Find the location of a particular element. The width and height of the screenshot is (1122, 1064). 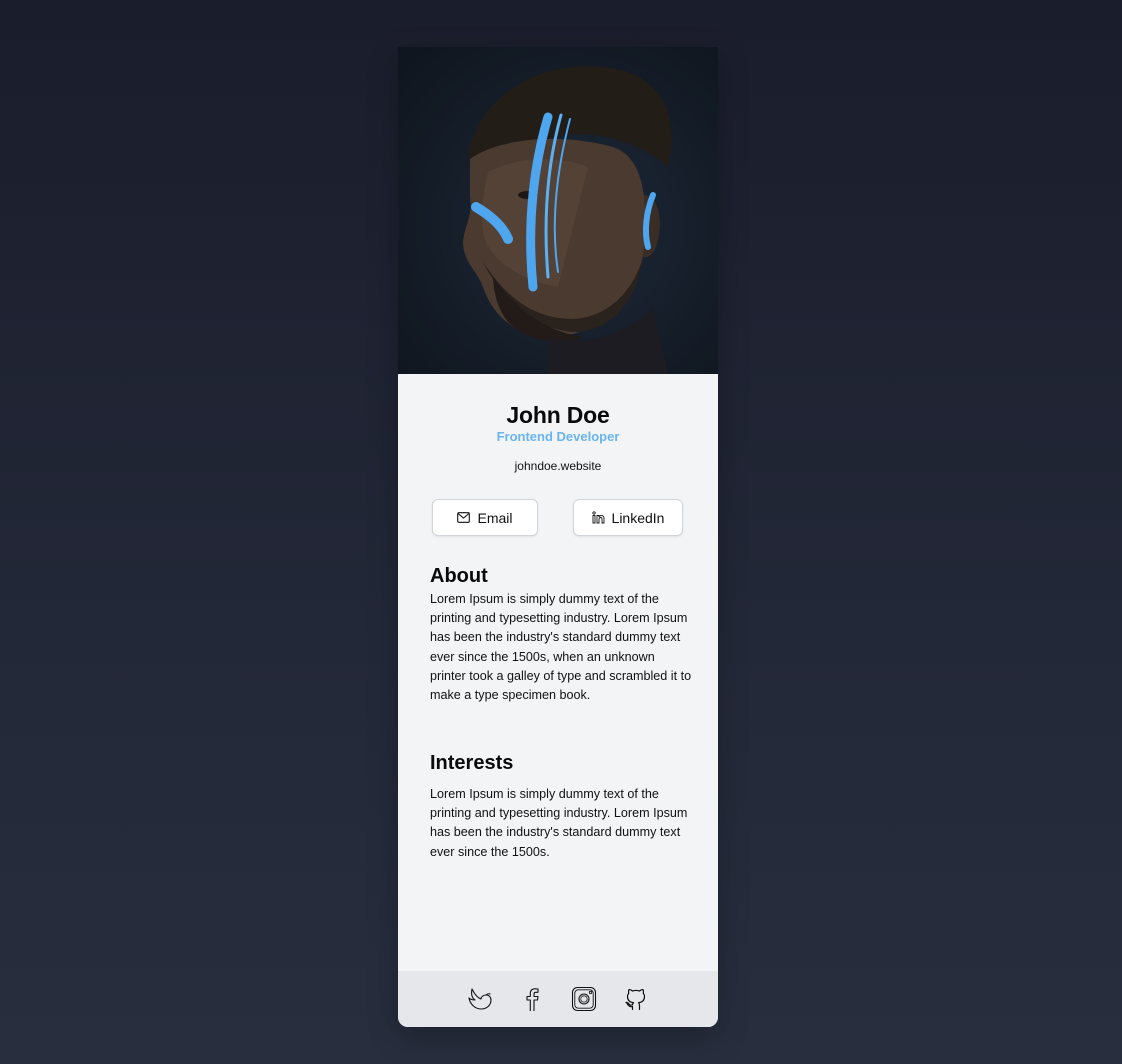

linkedin-button-label: LinkedIn is located at coordinates (638, 517).